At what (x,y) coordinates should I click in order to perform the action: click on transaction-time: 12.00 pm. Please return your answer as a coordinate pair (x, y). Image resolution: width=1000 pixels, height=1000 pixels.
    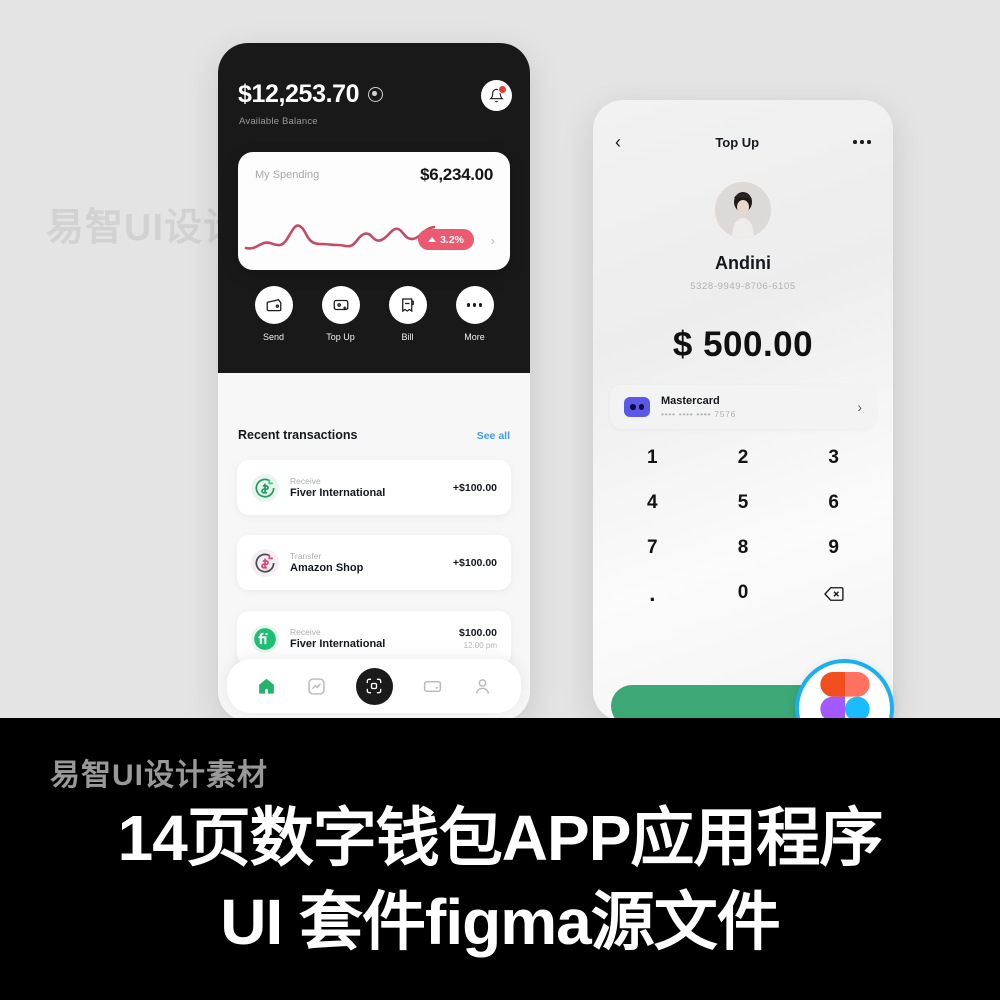
    Looking at the image, I should click on (480, 645).